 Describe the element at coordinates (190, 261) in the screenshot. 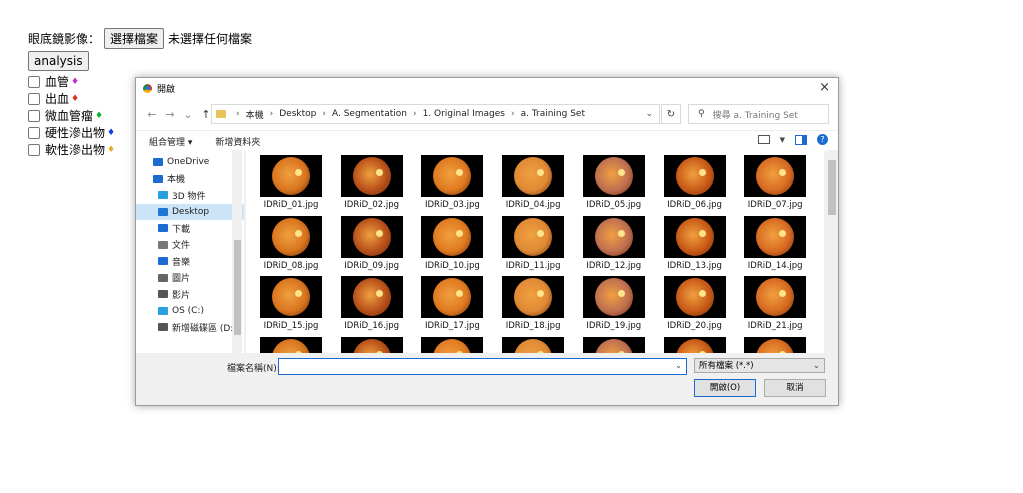

I see `nav-item: 音樂` at that location.